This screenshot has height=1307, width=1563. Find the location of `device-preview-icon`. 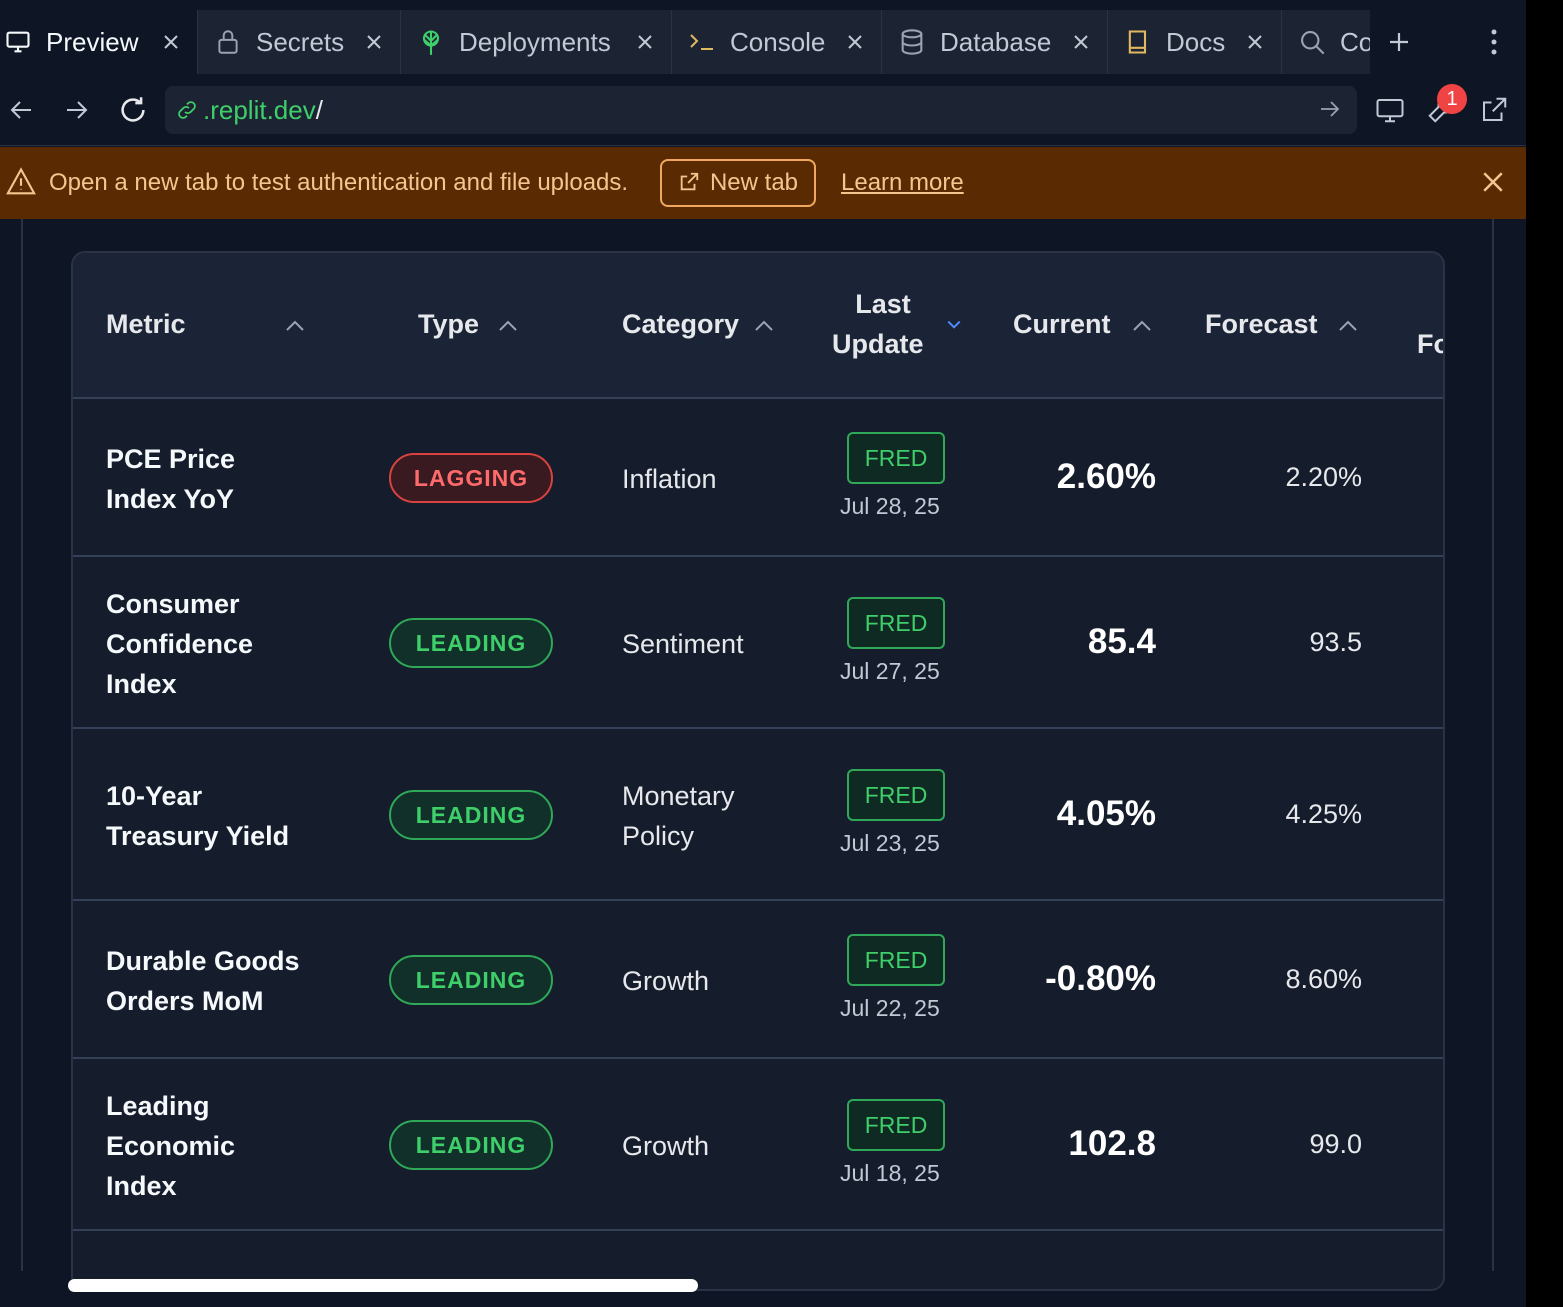

device-preview-icon is located at coordinates (1390, 110).